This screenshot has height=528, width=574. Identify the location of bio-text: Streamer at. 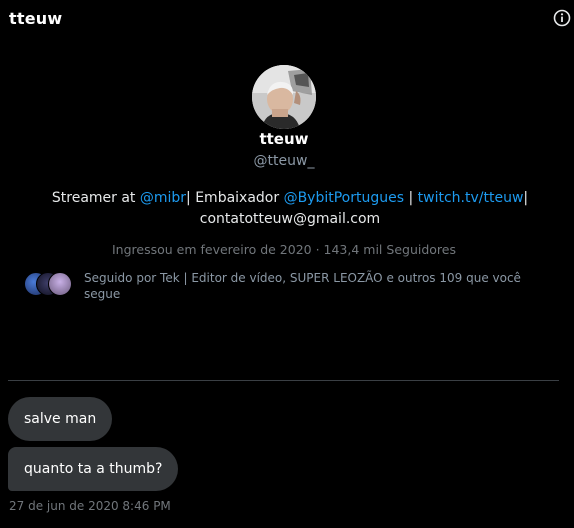
(95, 198).